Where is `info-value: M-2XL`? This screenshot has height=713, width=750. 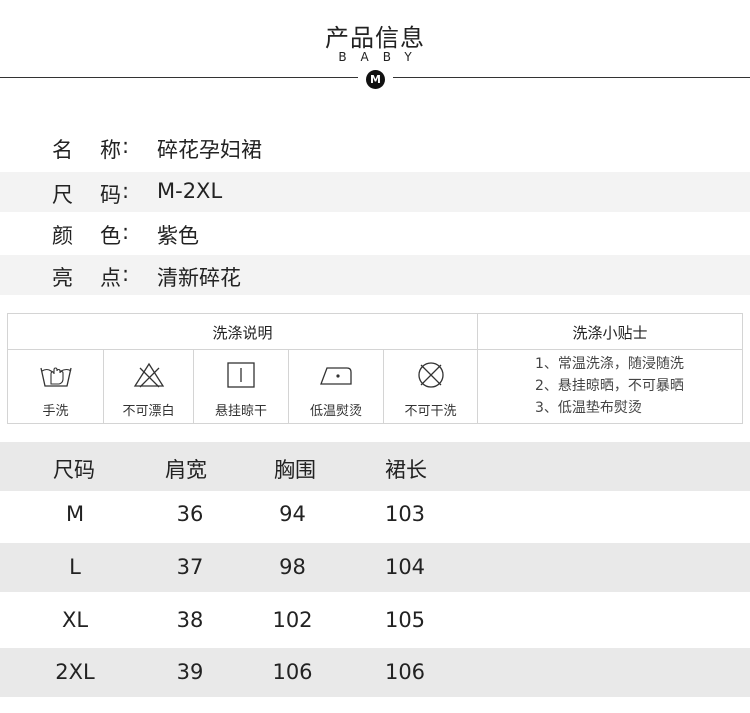
info-value: M-2XL is located at coordinates (190, 191).